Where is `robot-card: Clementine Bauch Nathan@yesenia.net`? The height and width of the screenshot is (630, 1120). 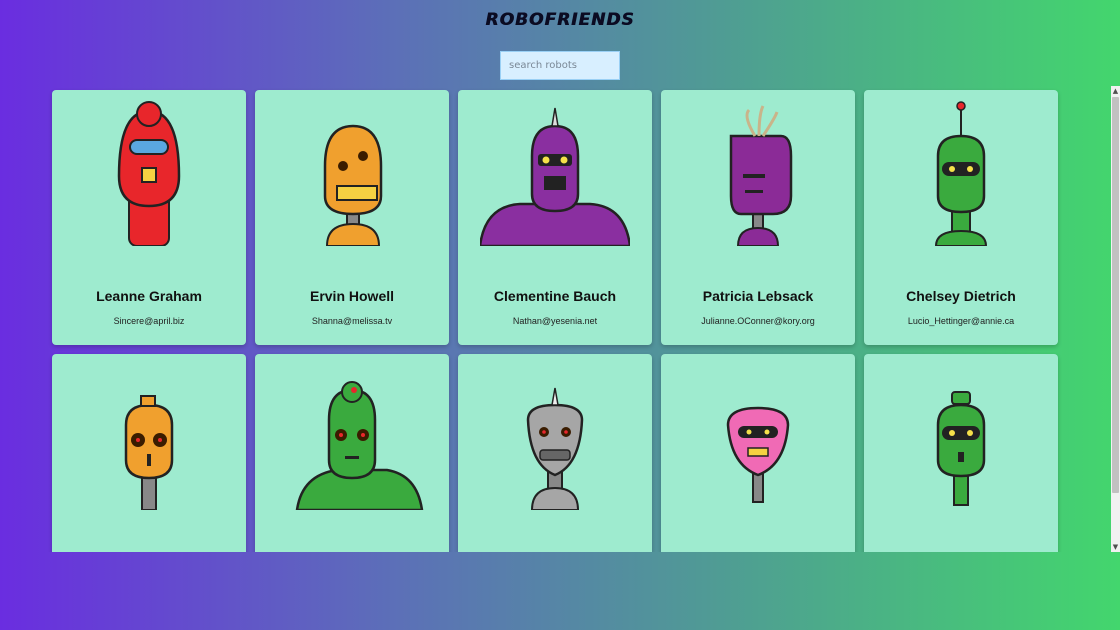
robot-card: Clementine Bauch Nathan@yesenia.net is located at coordinates (555, 217).